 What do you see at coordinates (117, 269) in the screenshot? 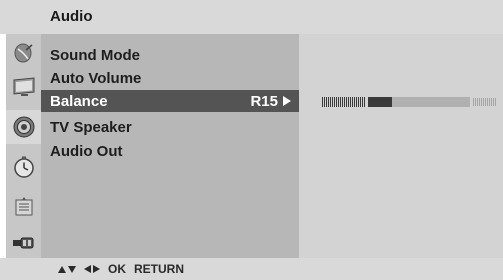
I see `ok-hint: OK` at bounding box center [117, 269].